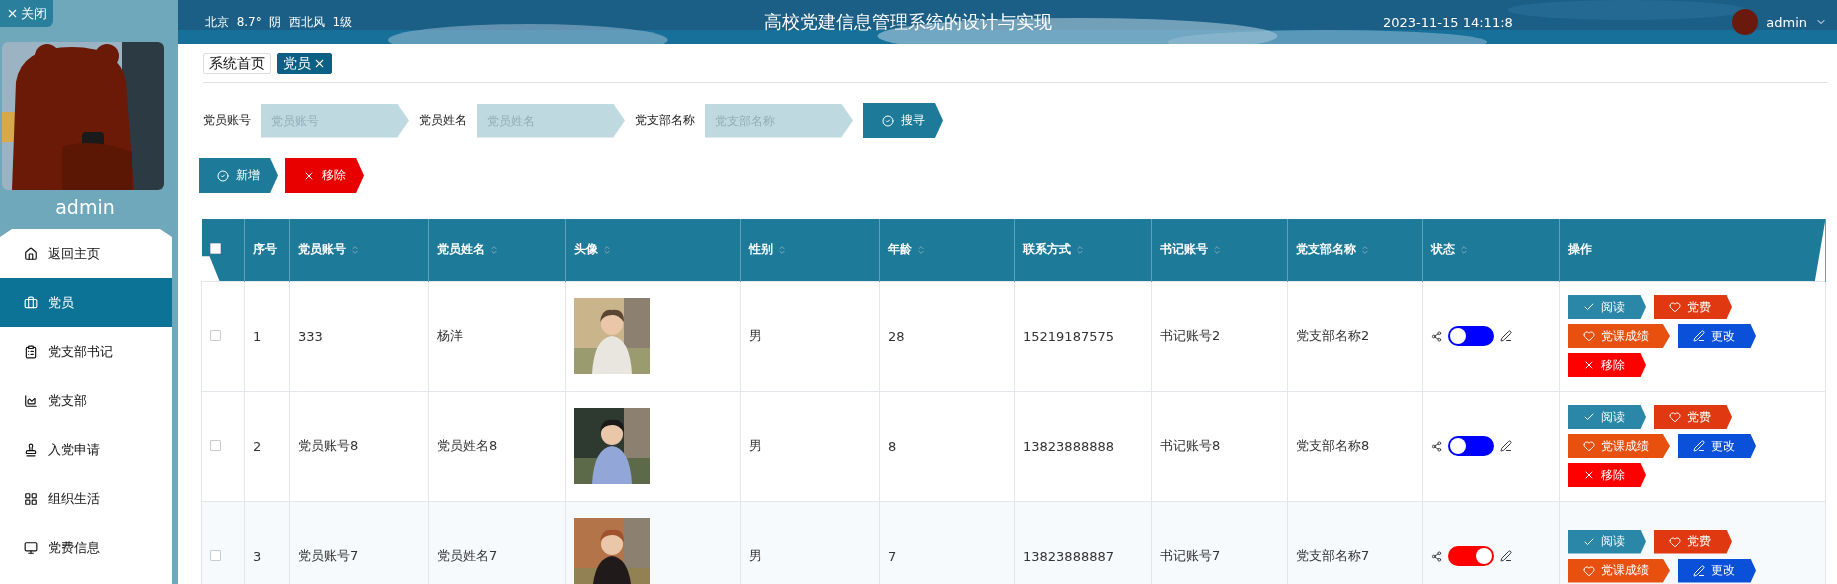  I want to click on table-cell: 党员账号7, so click(359, 542).